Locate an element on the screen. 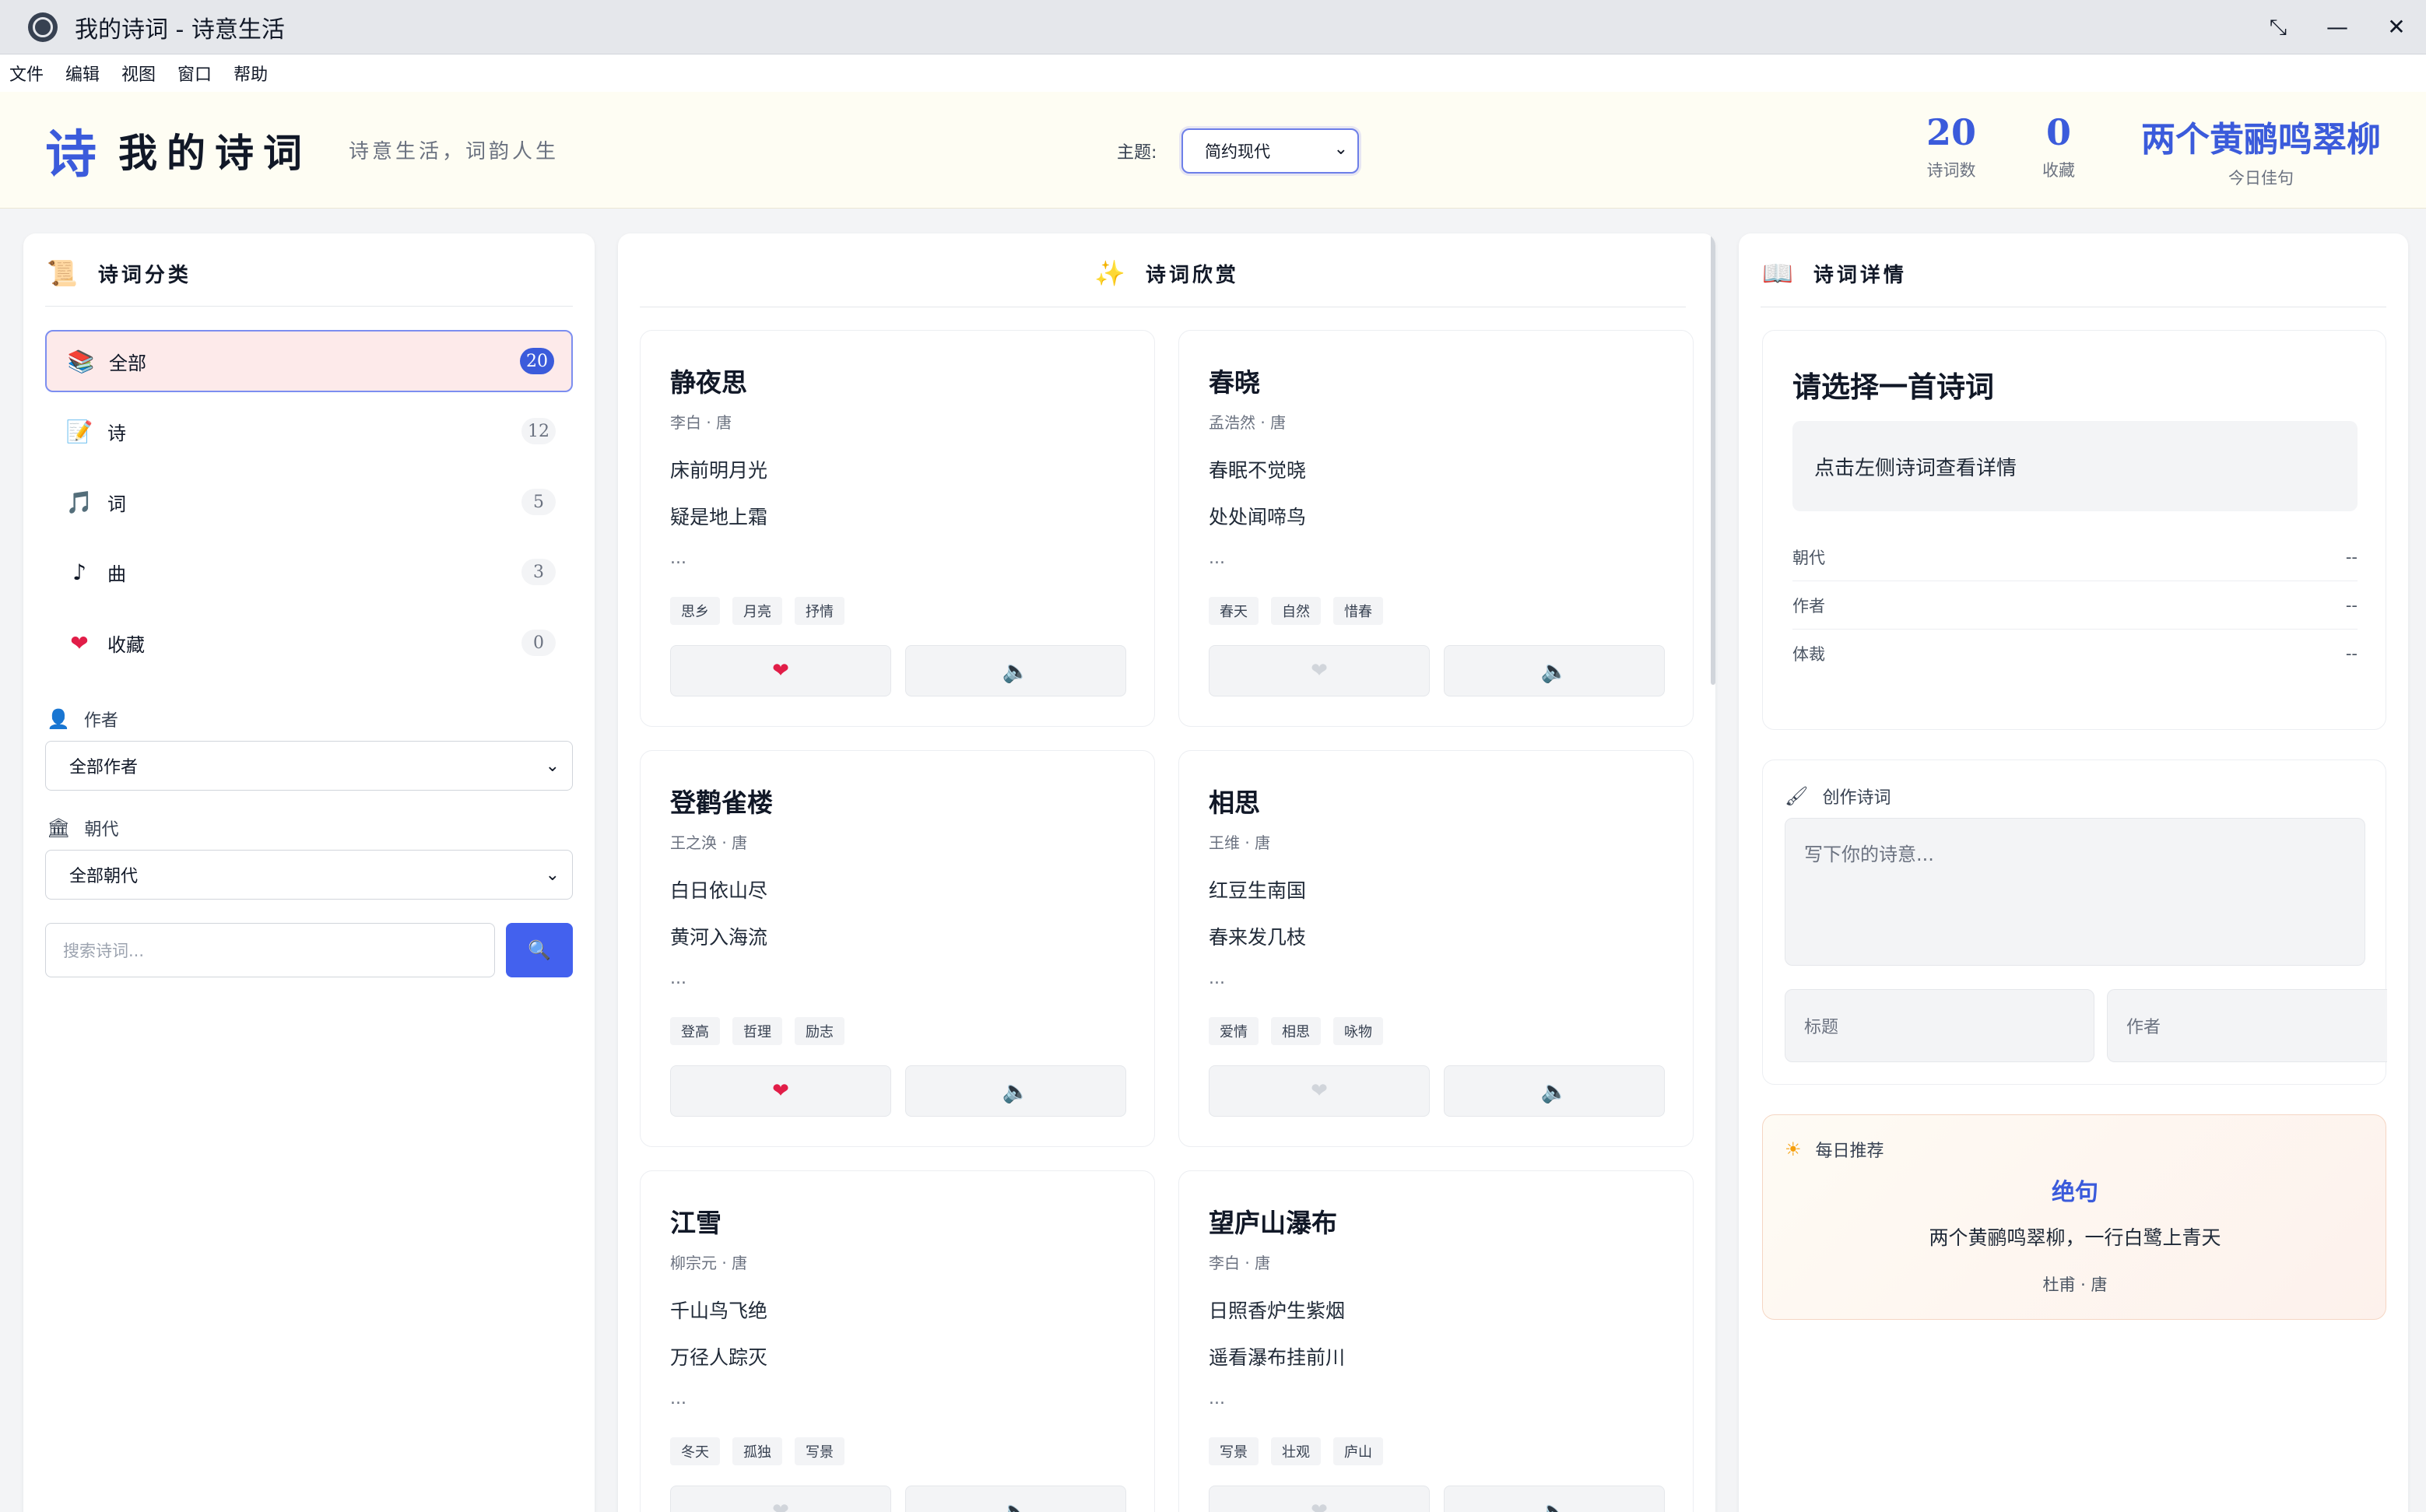 This screenshot has height=1512, width=2426. poem-tag: 相思 is located at coordinates (1296, 1031).